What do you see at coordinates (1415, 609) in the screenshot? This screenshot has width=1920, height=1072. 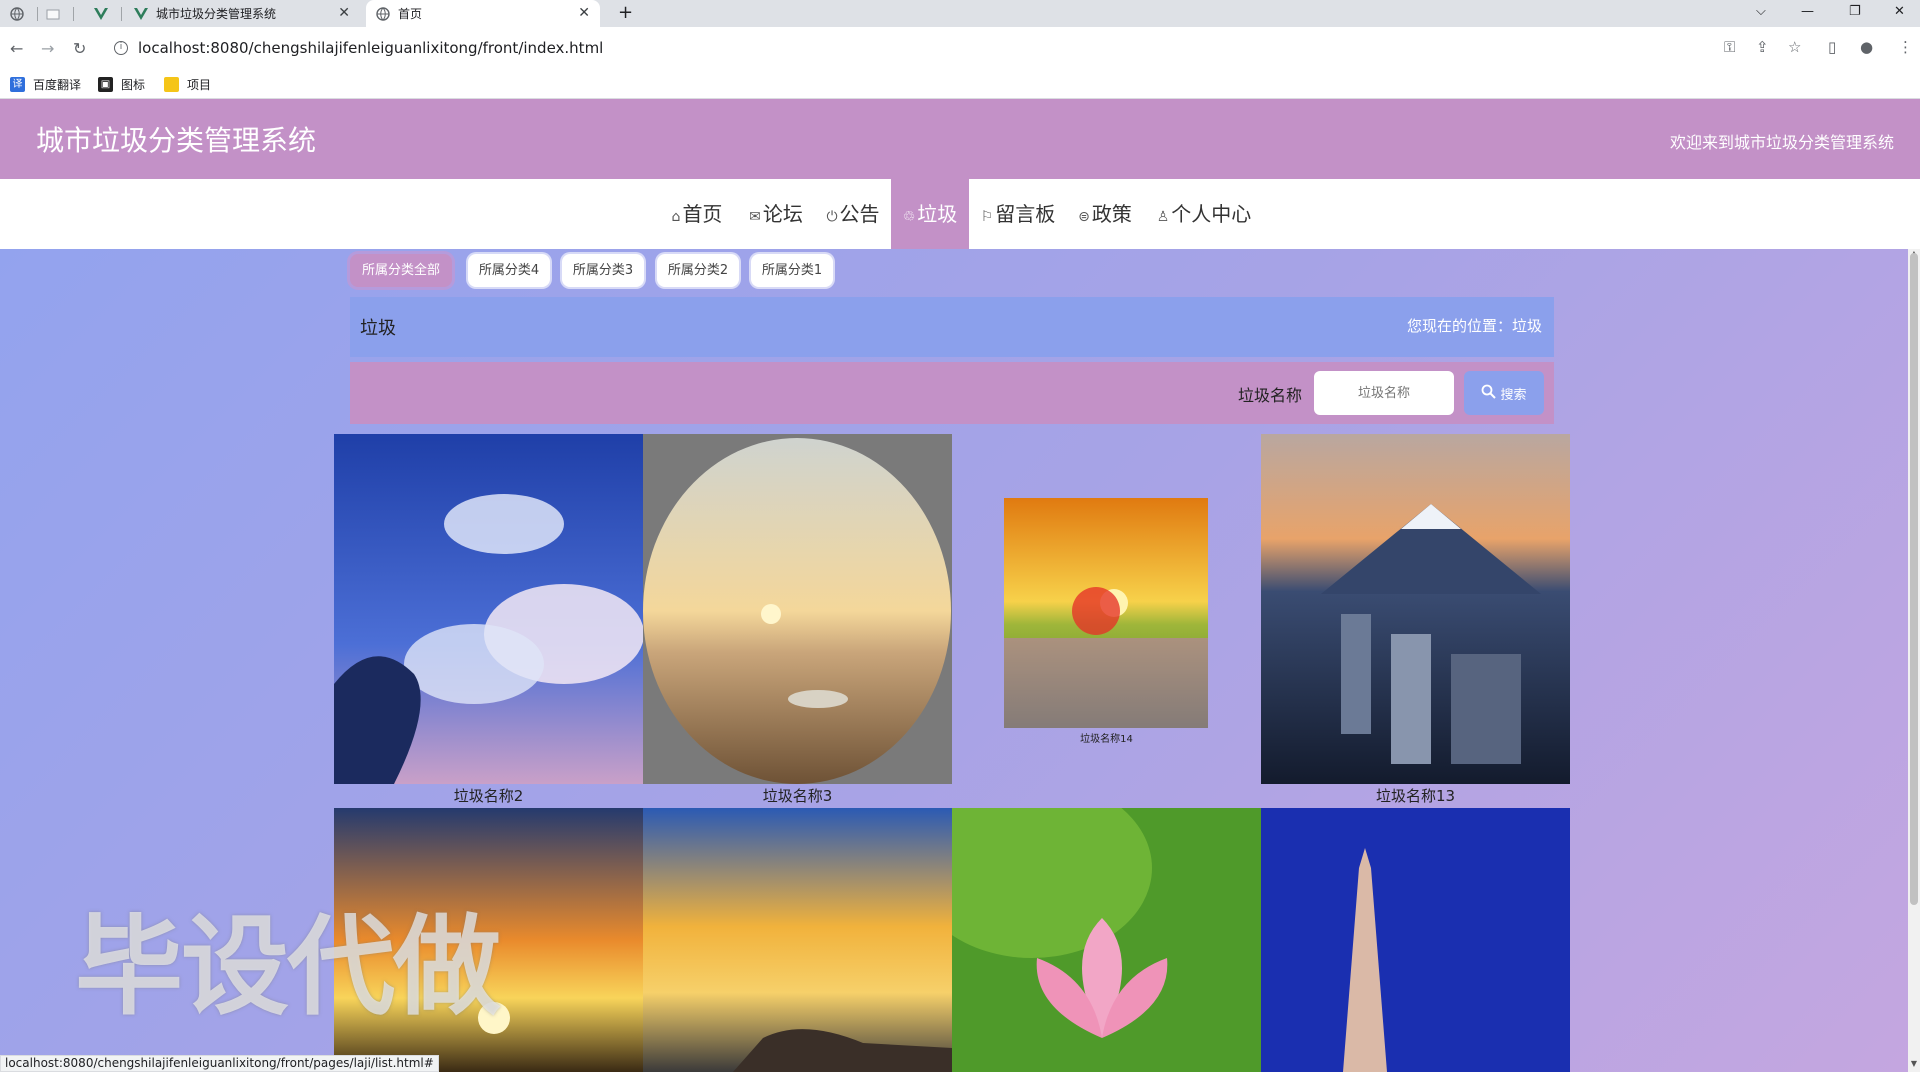 I see `city-mount-fuji-image` at bounding box center [1415, 609].